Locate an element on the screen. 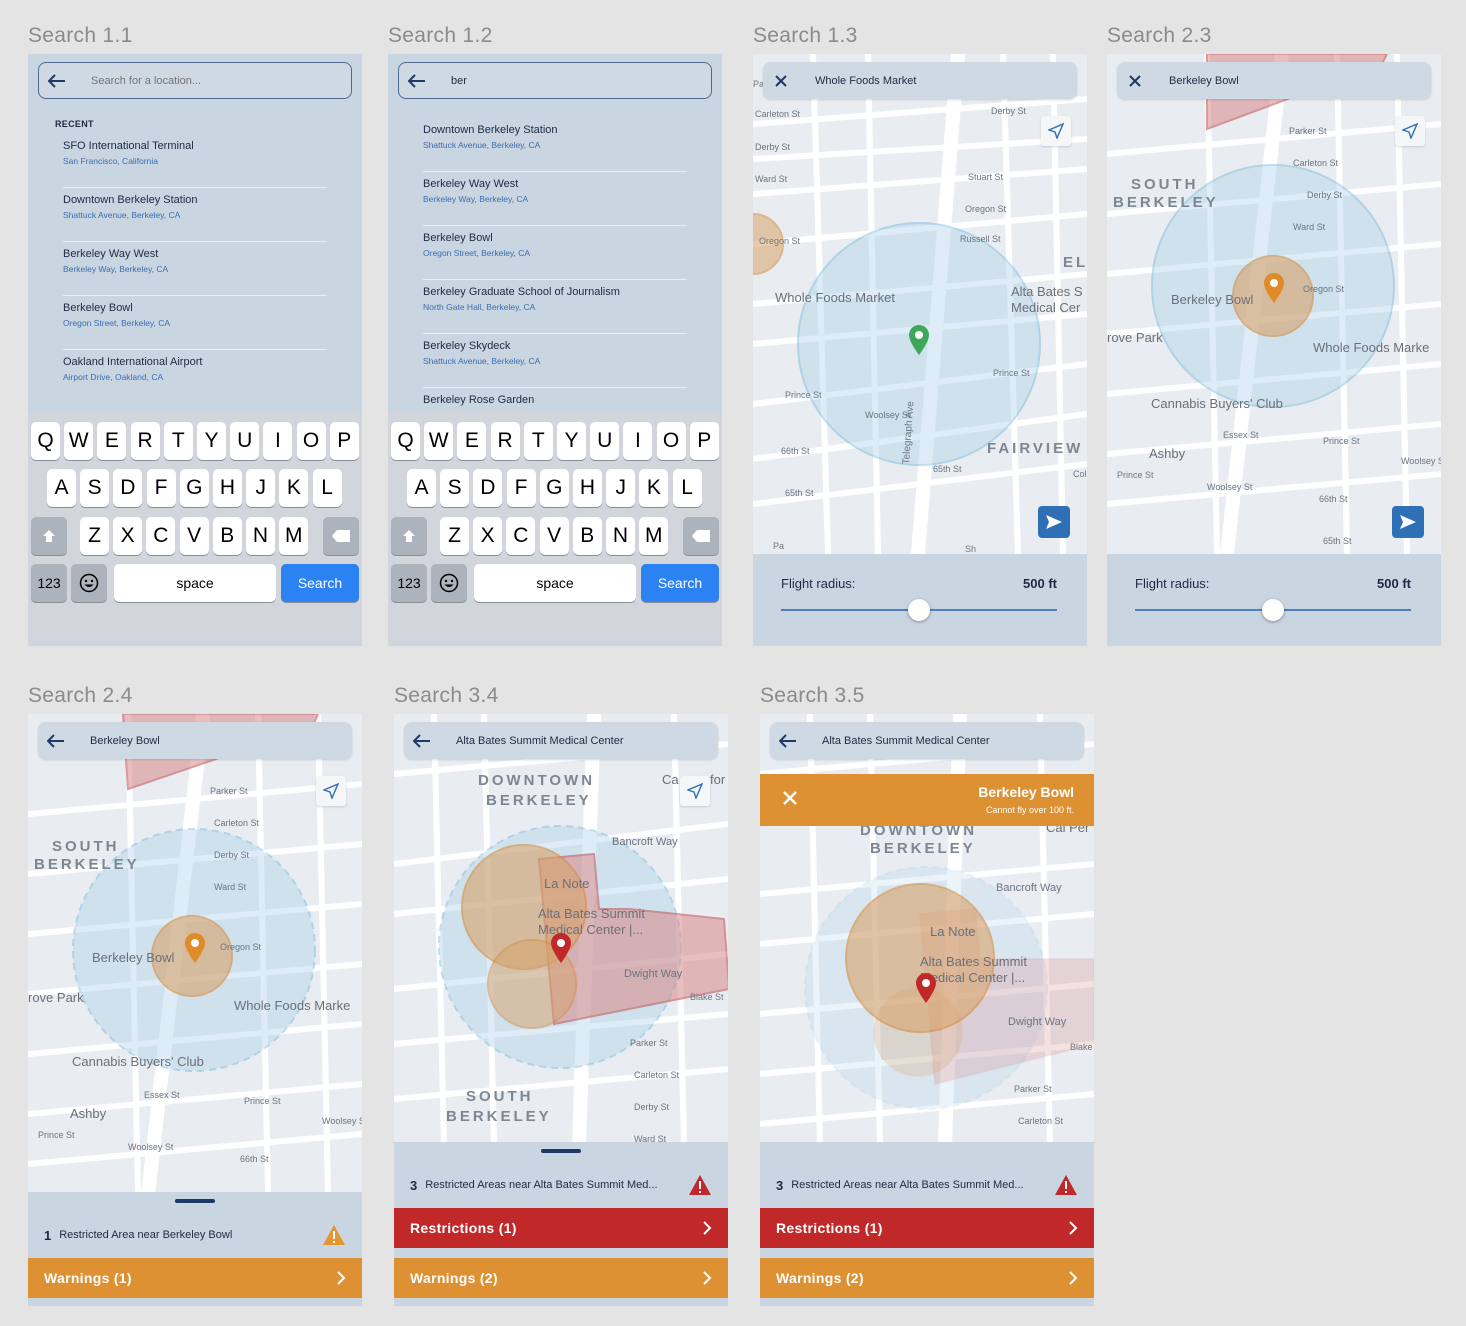 This screenshot has width=1466, height=1326. restrictions-button: Restrictions (1) is located at coordinates (561, 1228).